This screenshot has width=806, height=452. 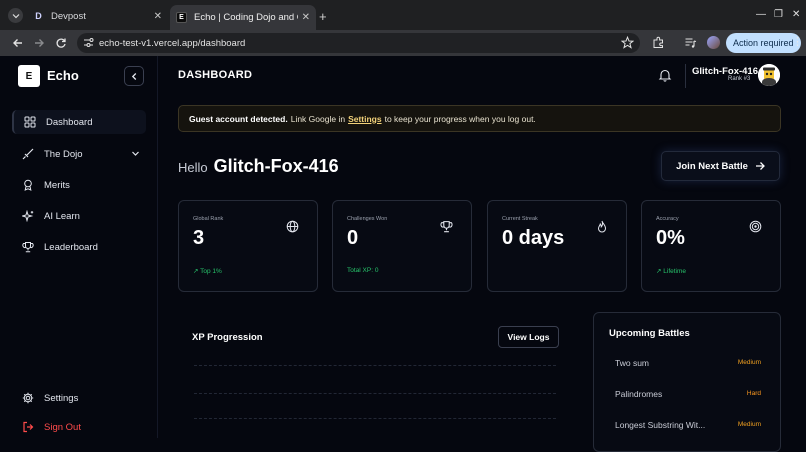 I want to click on stat-label: Global Rank, so click(x=208, y=219).